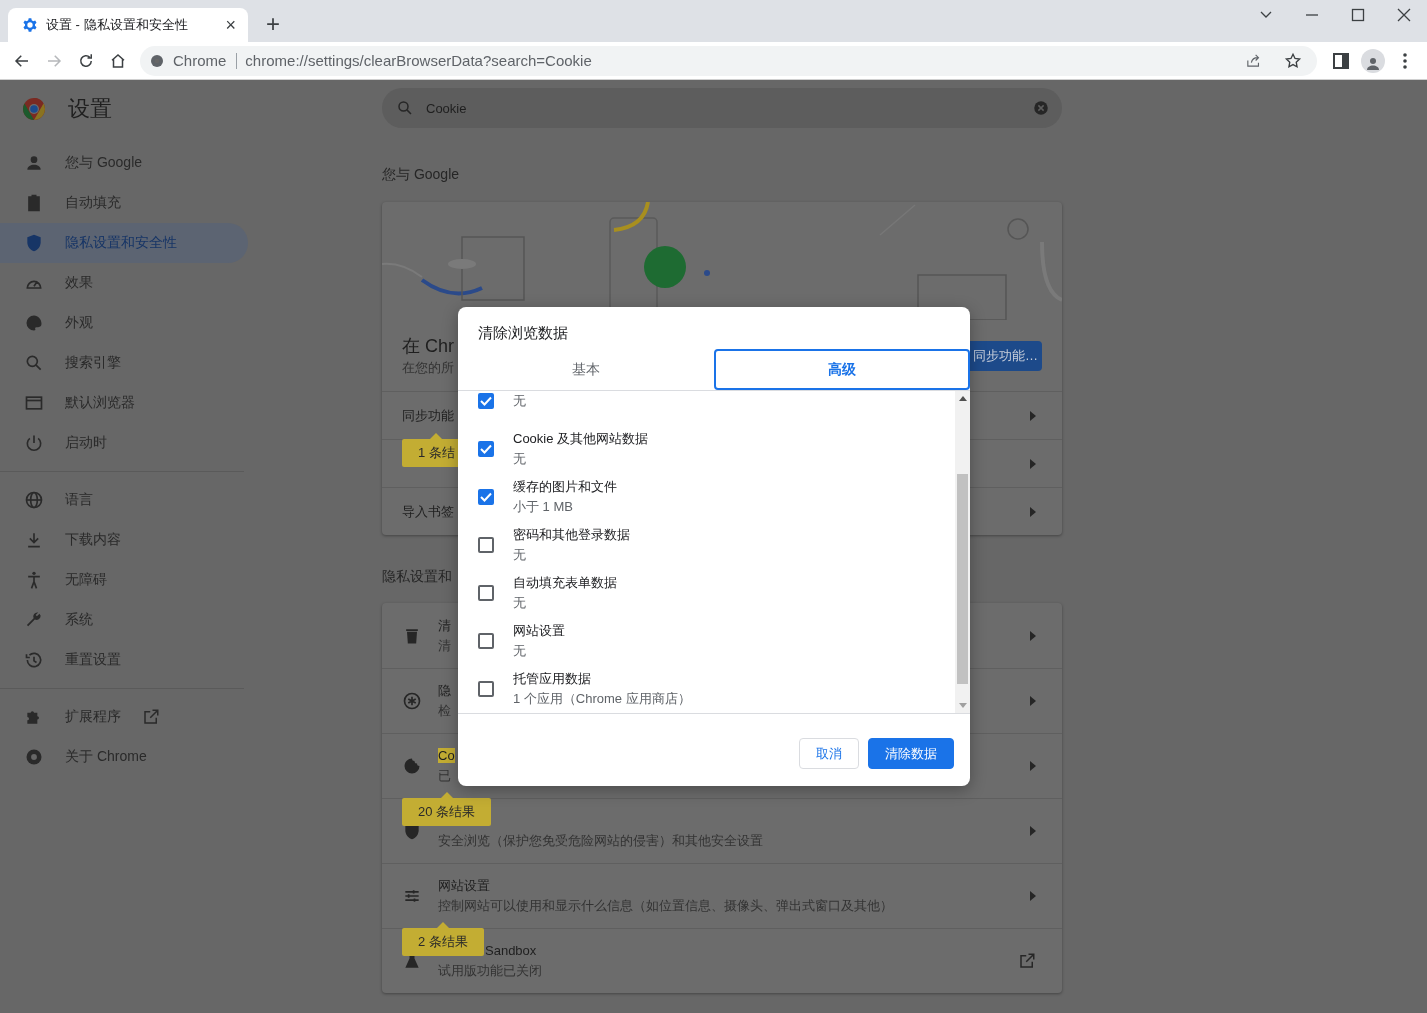 The image size is (1427, 1013). Describe the element at coordinates (124, 717) in the screenshot. I see `sidebar-item: 扩展程序` at that location.